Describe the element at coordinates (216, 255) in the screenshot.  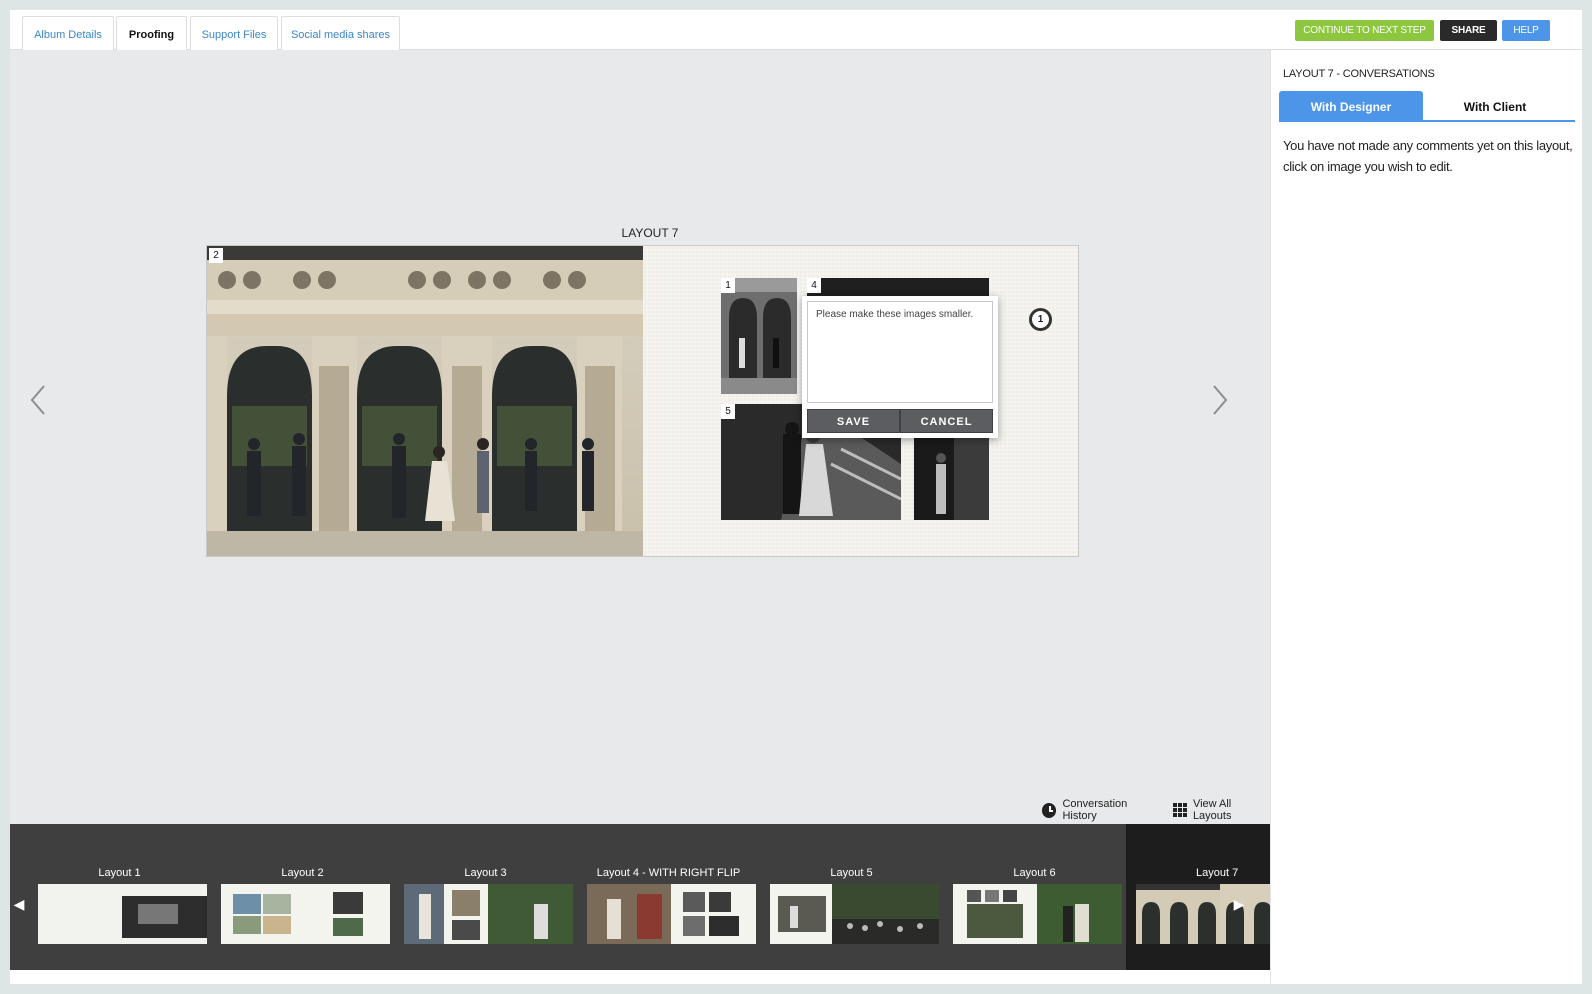
I see `image-number-badge: 2` at that location.